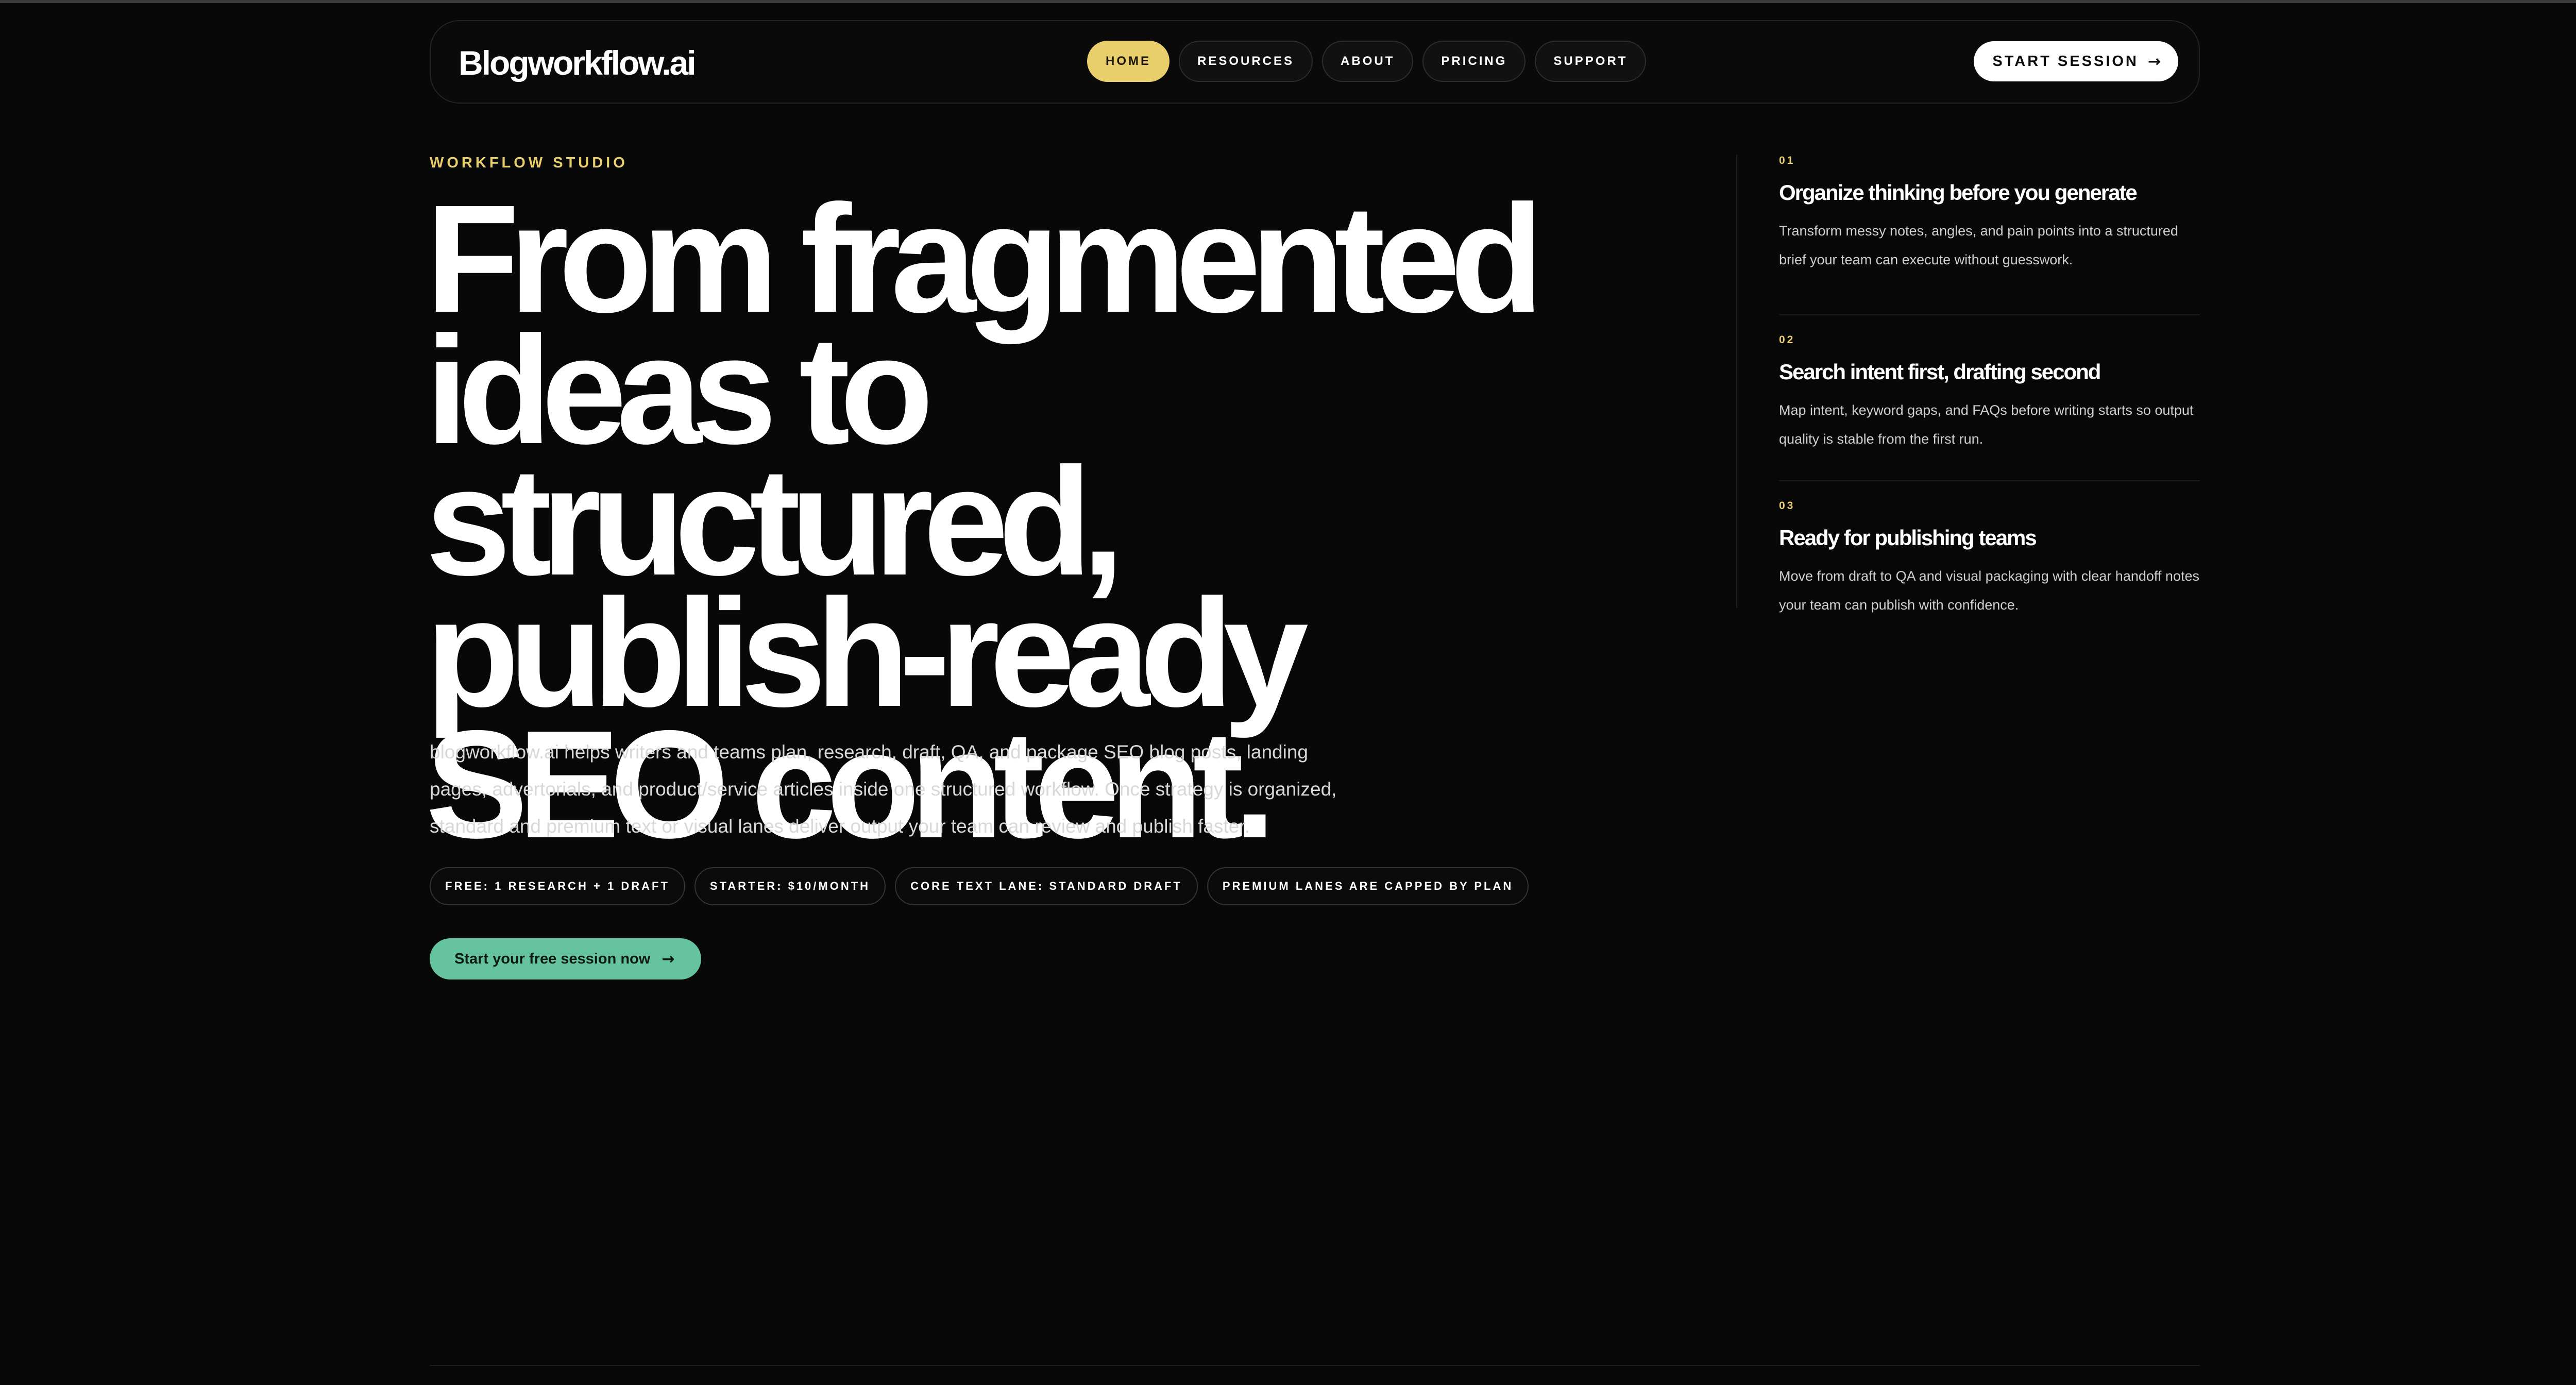 Image resolution: width=2576 pixels, height=1385 pixels. What do you see at coordinates (1315, 1365) in the screenshot?
I see `section-divider` at bounding box center [1315, 1365].